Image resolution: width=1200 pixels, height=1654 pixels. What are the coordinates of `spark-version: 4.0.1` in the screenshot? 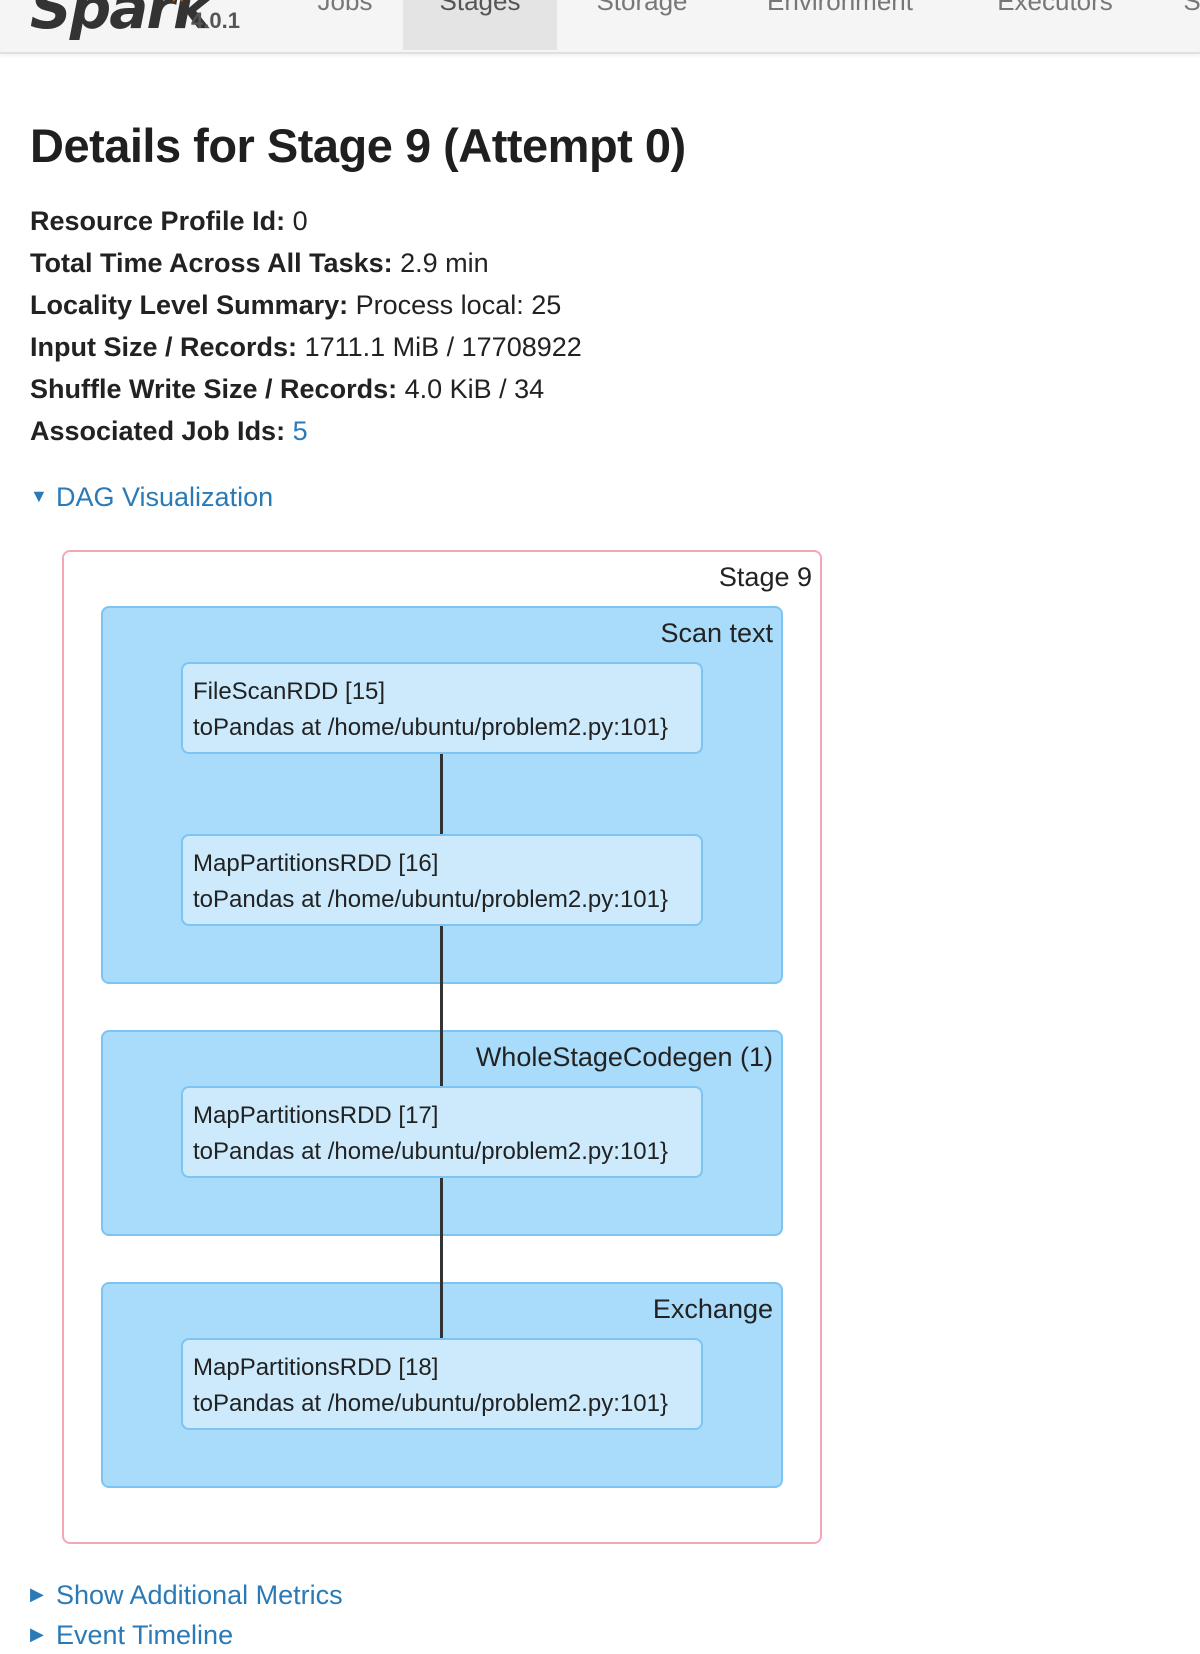 It's located at (215, 20).